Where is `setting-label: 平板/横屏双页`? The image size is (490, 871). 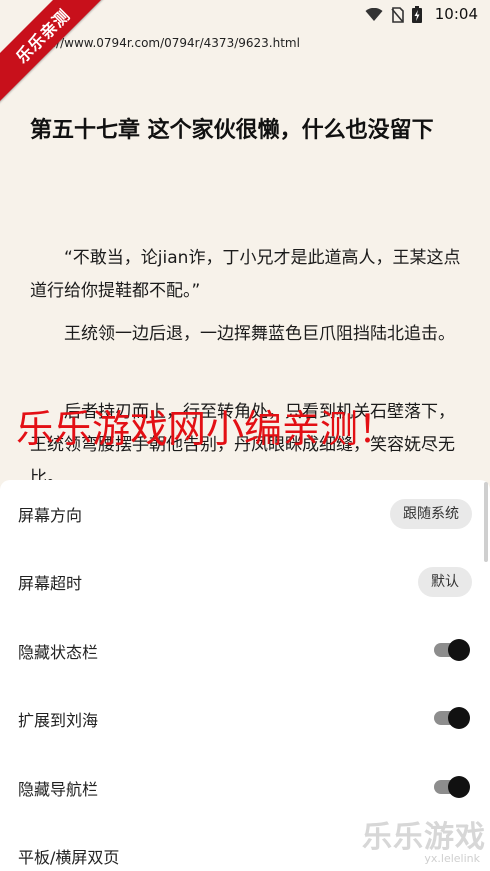
setting-label: 平板/横屏双页 is located at coordinates (69, 857).